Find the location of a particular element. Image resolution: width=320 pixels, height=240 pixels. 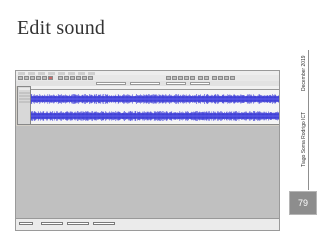

selection-start-field is located at coordinates (52, 223).